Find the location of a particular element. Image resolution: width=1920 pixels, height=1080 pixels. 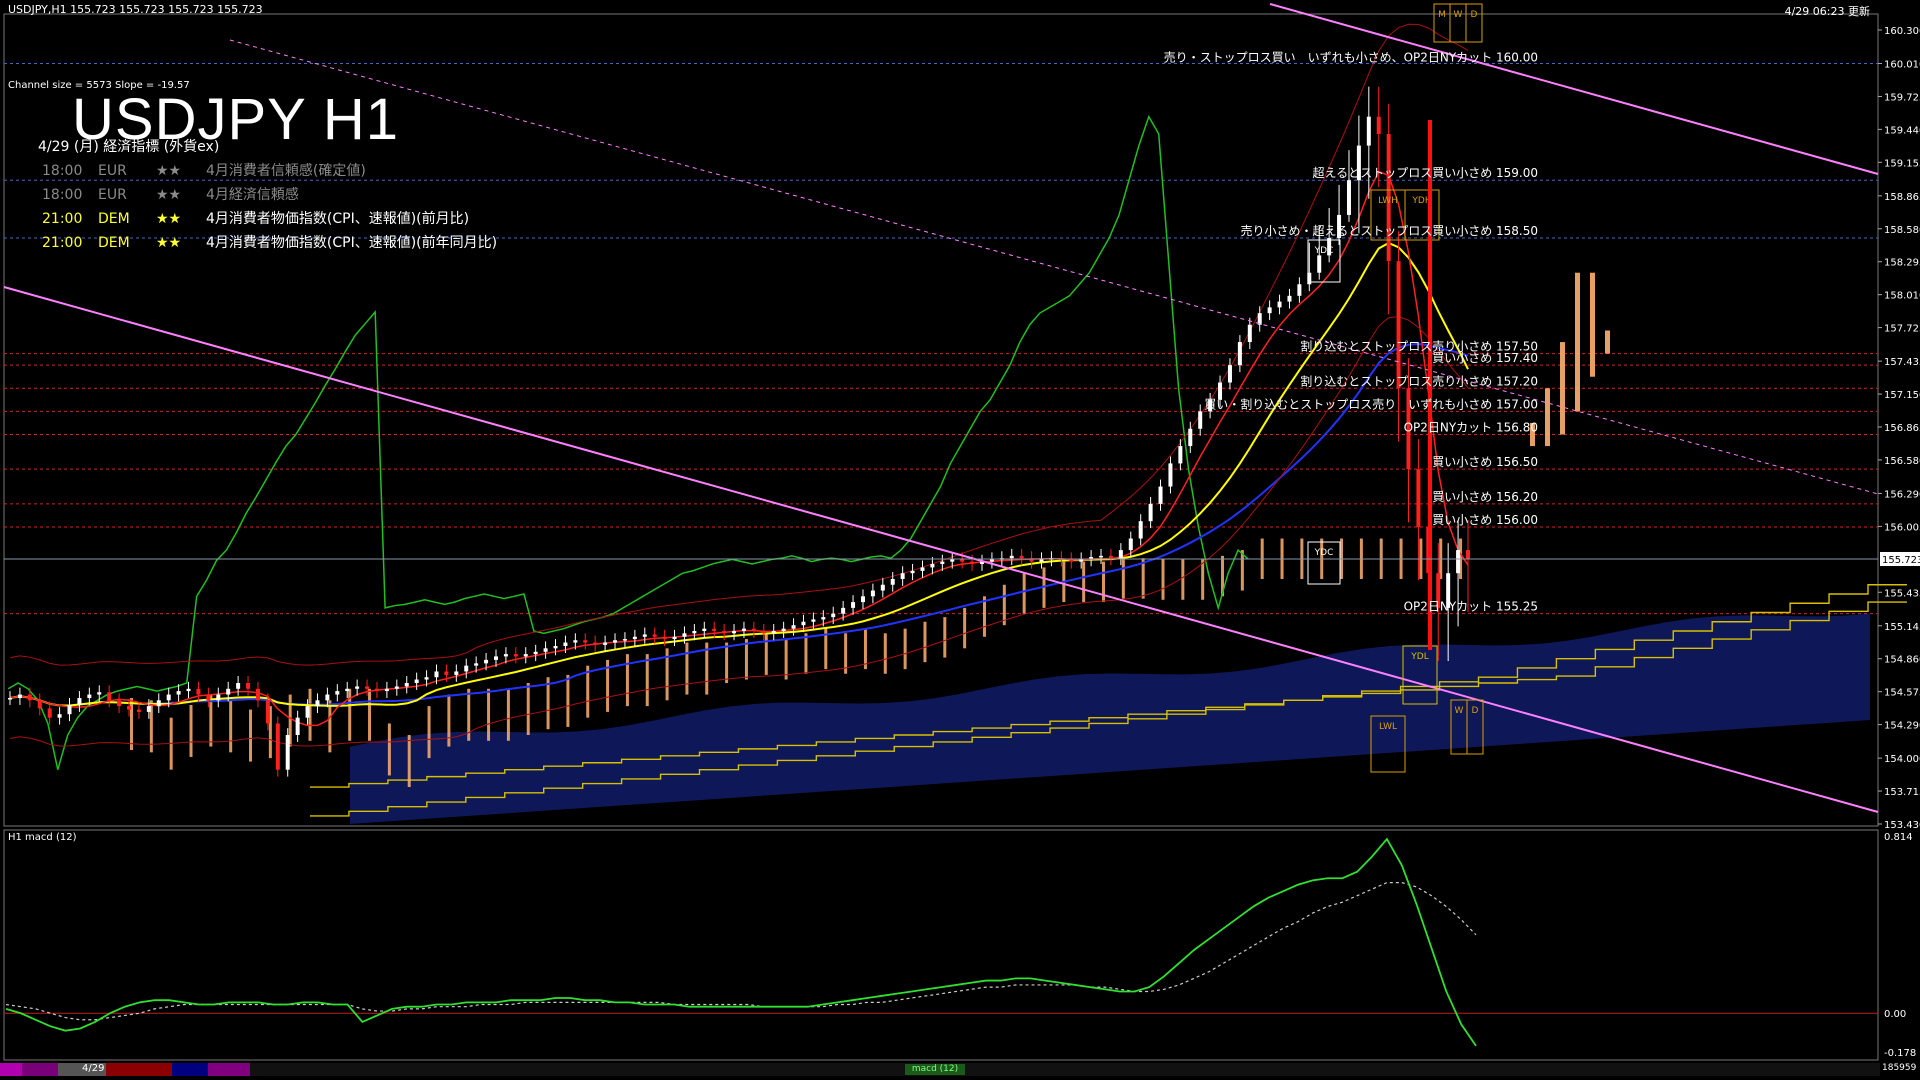

price-tick-label: 154.000 is located at coordinates (1902, 759).